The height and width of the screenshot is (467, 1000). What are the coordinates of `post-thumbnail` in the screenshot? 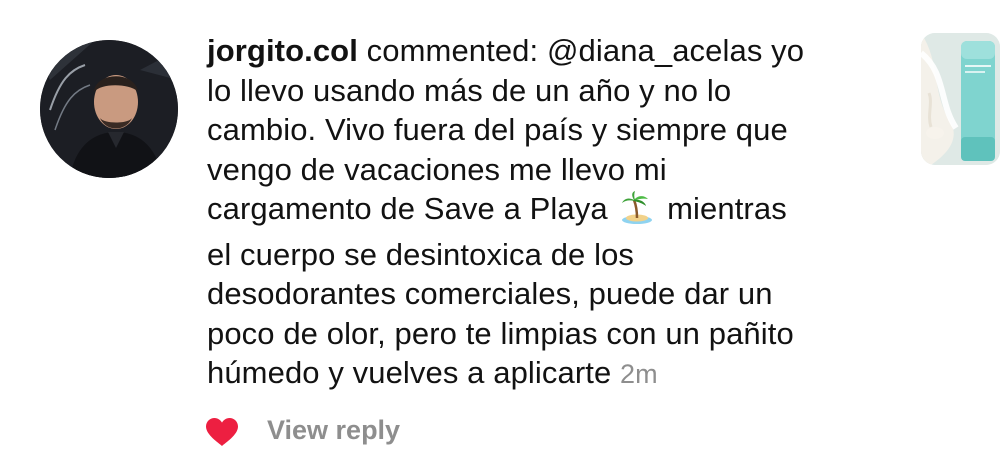 It's located at (960, 99).